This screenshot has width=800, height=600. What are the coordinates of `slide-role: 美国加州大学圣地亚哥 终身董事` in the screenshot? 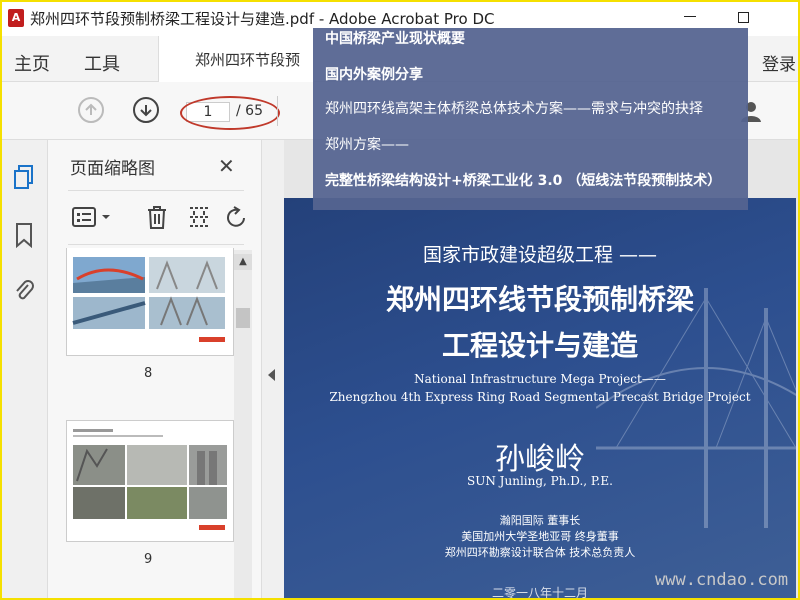 It's located at (540, 536).